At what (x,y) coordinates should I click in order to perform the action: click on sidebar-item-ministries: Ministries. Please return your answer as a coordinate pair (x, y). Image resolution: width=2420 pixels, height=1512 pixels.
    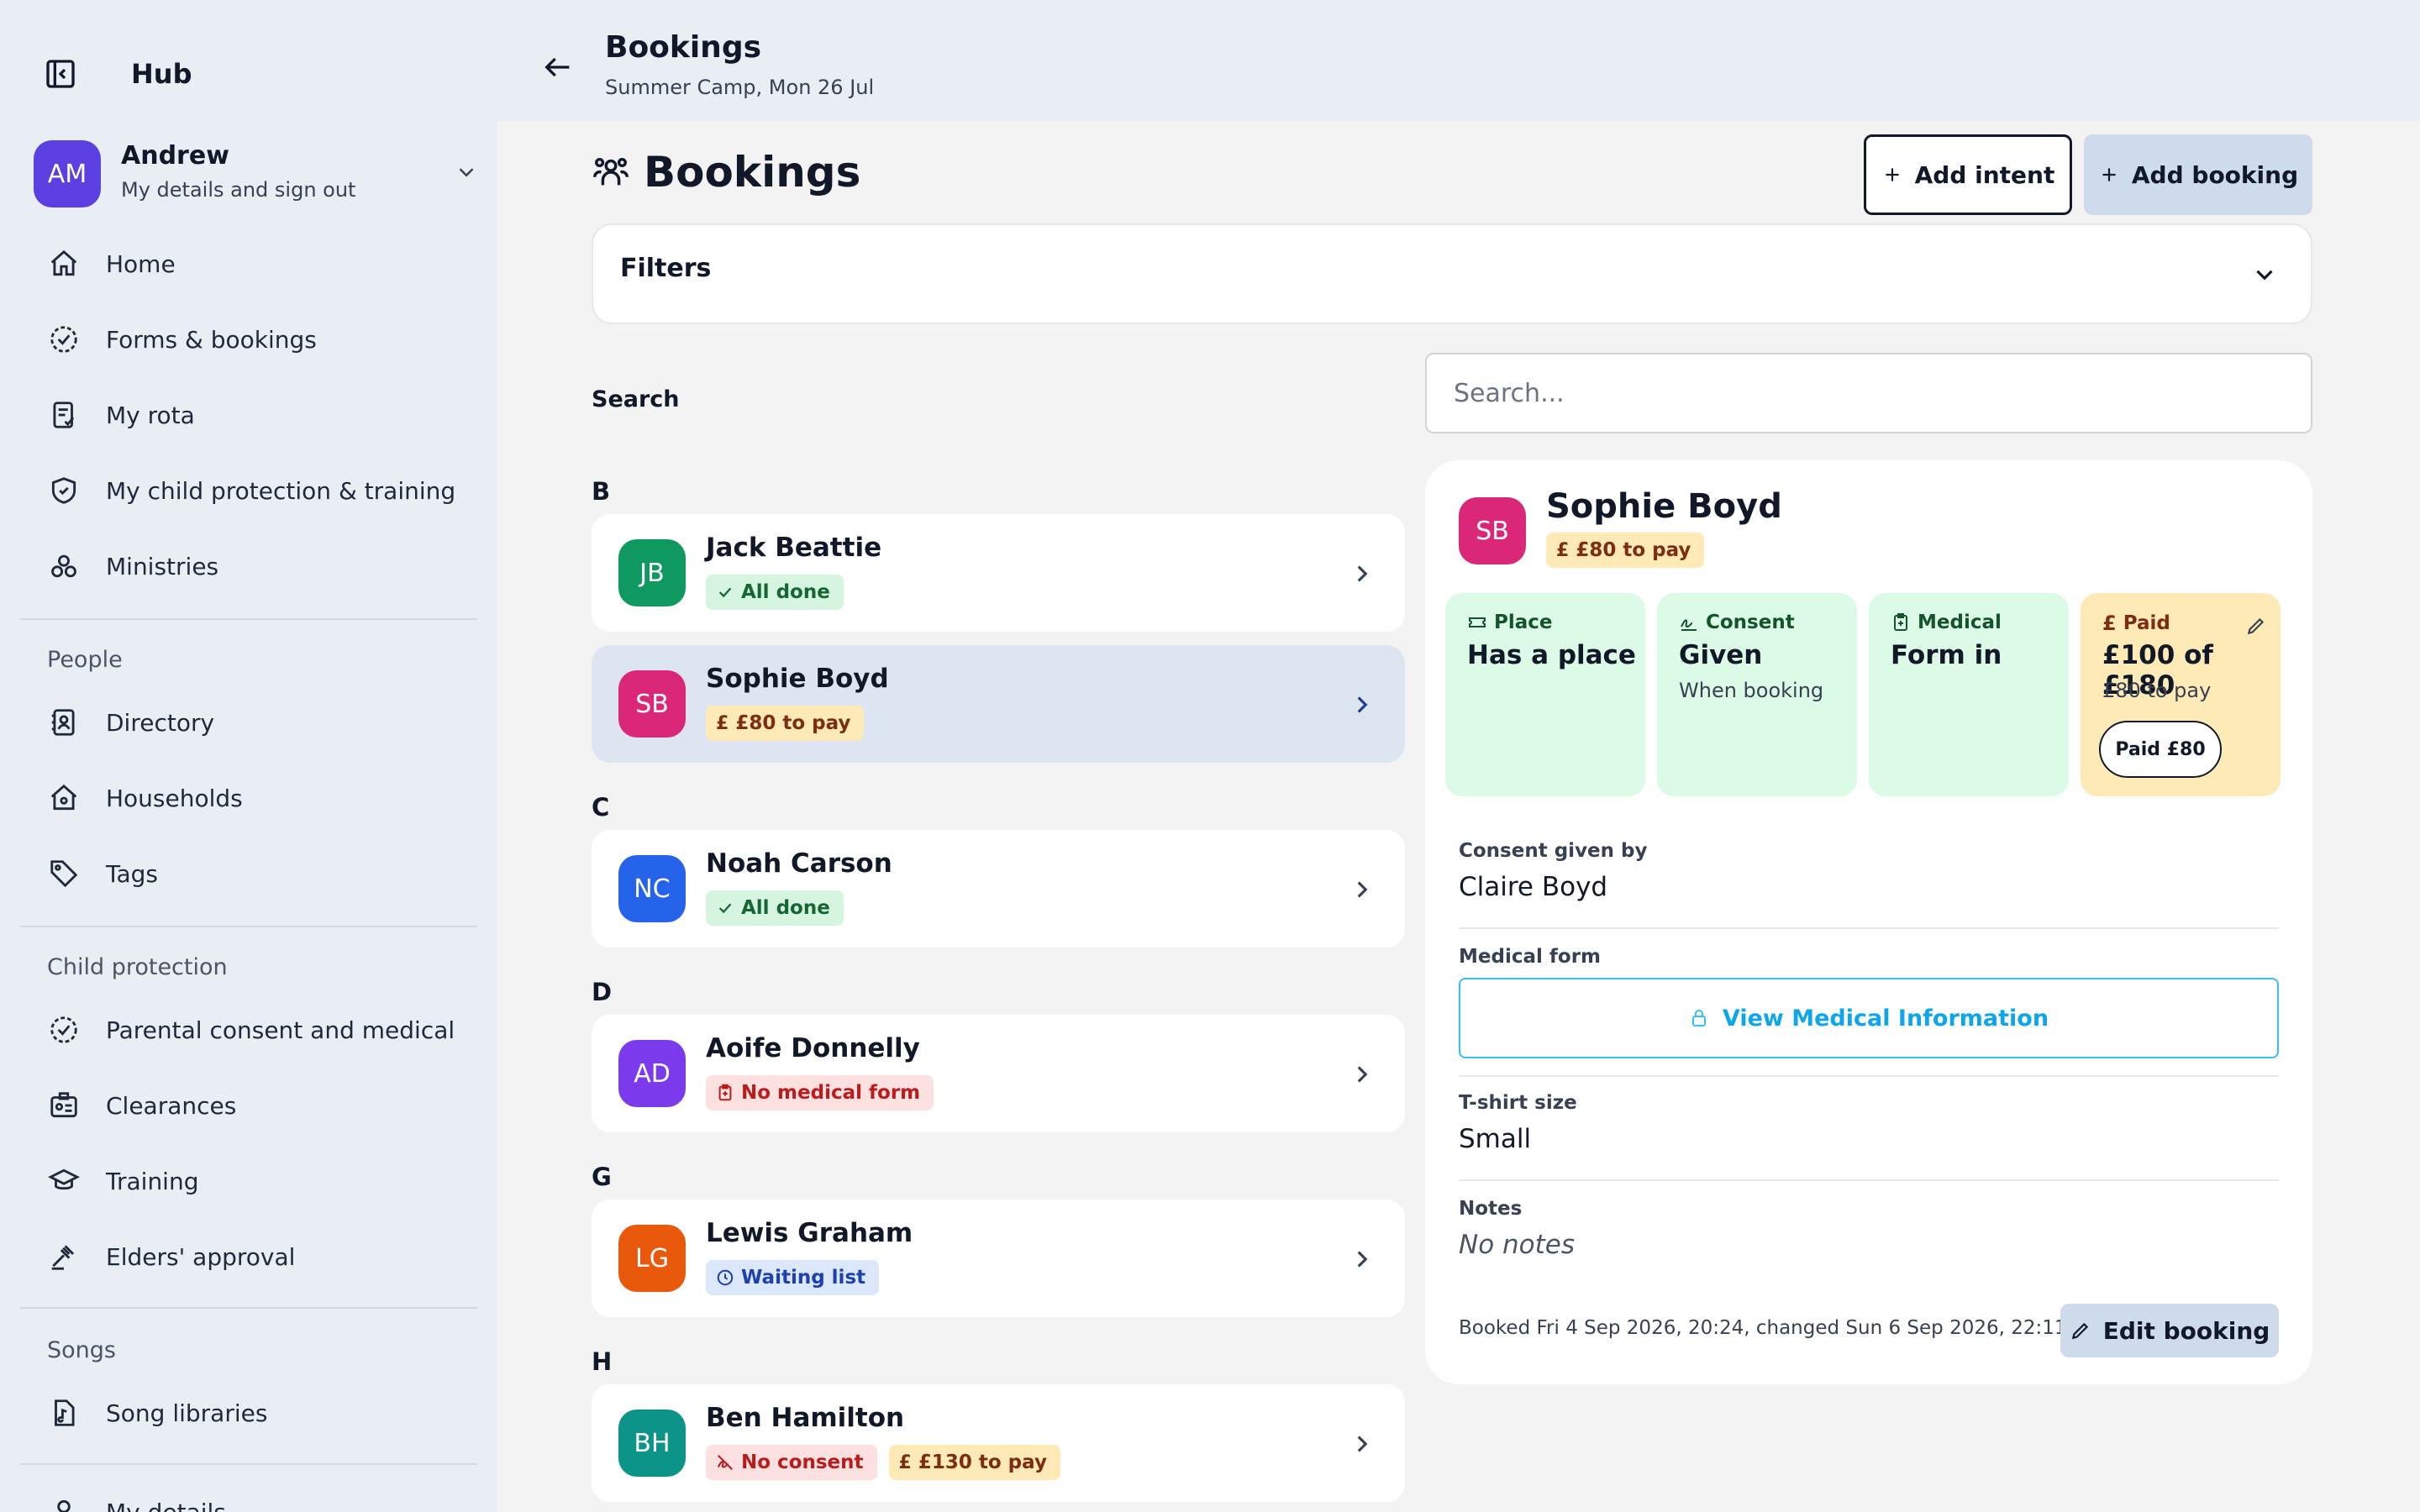
    Looking at the image, I should click on (132, 566).